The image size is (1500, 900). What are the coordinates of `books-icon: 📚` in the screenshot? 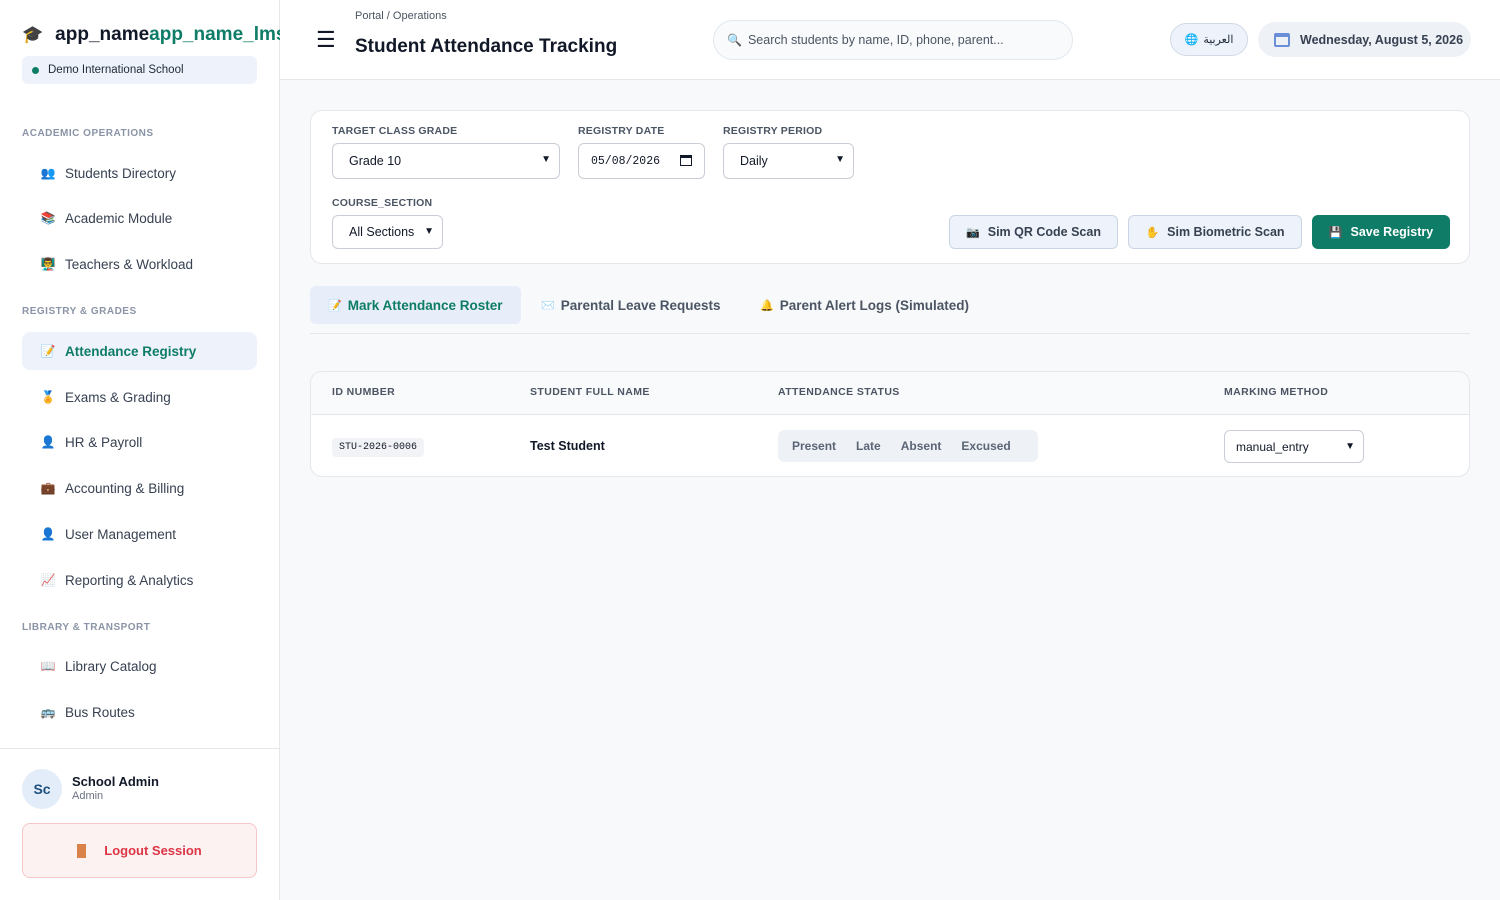 It's located at (48, 218).